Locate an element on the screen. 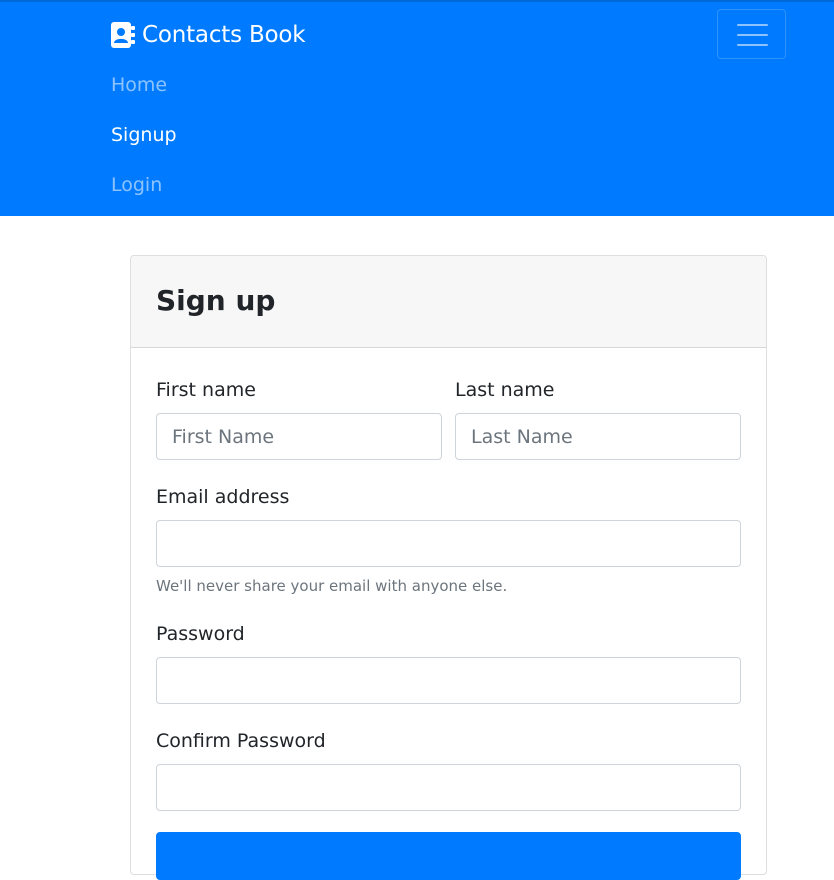 This screenshot has width=834, height=880. email-label: Email address is located at coordinates (223, 497).